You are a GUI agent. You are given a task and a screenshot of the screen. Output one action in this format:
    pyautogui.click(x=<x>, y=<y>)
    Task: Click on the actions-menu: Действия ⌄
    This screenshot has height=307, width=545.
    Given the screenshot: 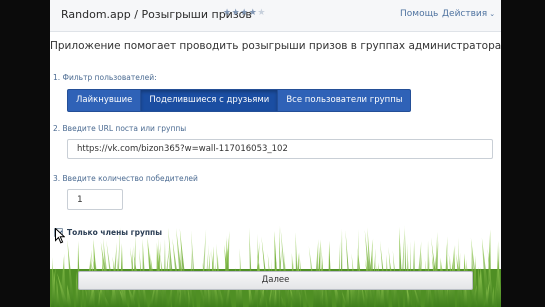 What is the action you would take?
    pyautogui.click(x=468, y=14)
    